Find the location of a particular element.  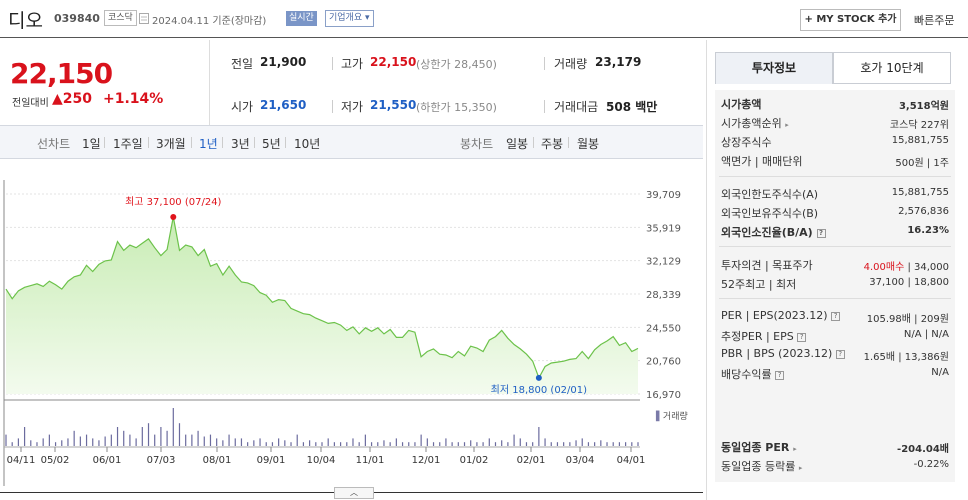

pbr-value: 1.65배 | 13,386원 is located at coordinates (906, 357).